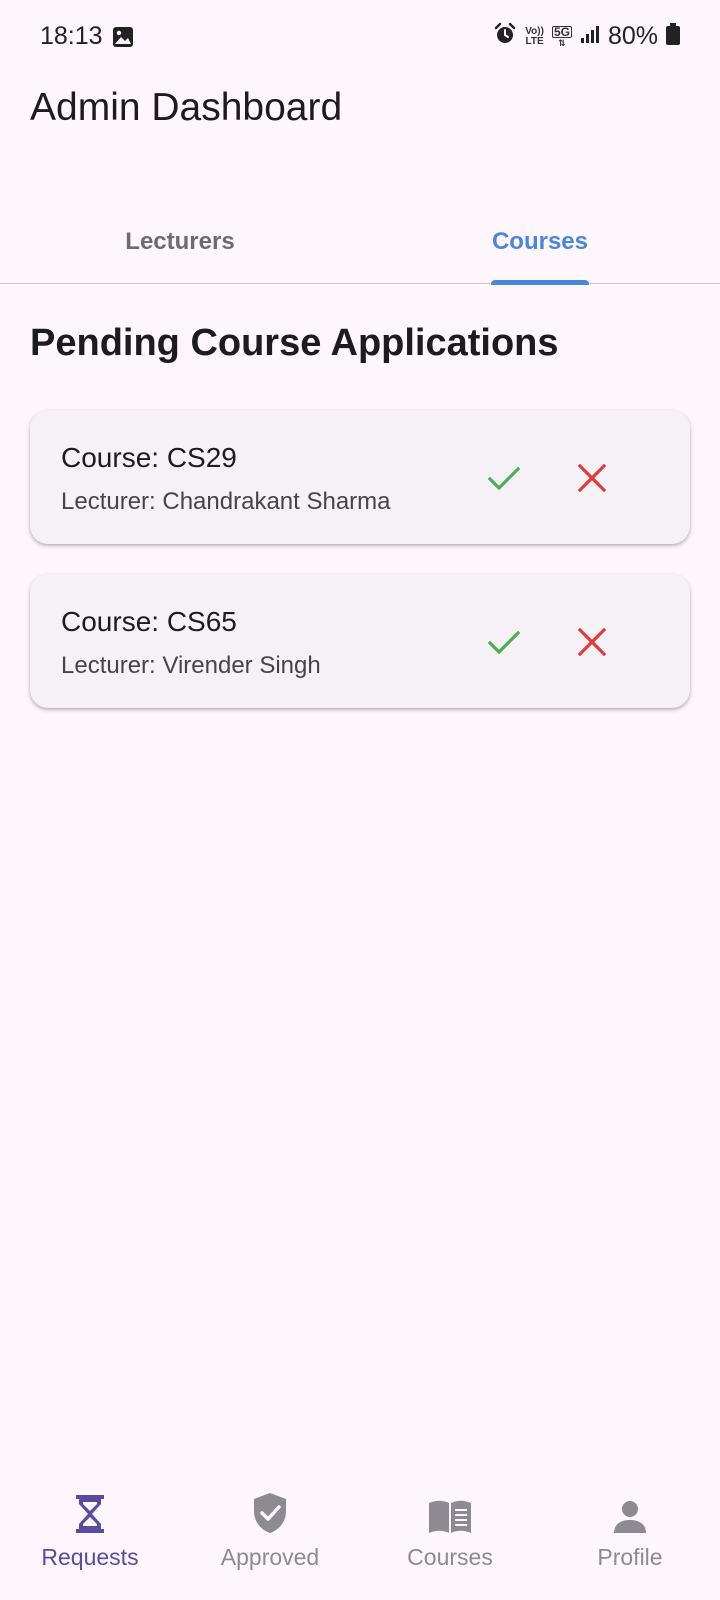 The image size is (720, 1600). What do you see at coordinates (360, 36) in the screenshot?
I see `status-bar: 18:13 Vo)) LTE 5G ⇅ 80%` at bounding box center [360, 36].